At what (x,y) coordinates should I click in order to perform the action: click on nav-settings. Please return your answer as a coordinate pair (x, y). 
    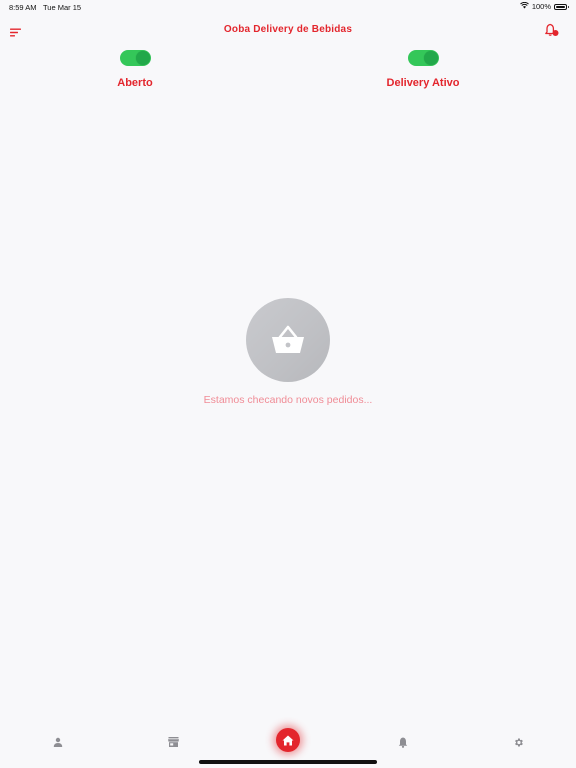
    Looking at the image, I should click on (518, 742).